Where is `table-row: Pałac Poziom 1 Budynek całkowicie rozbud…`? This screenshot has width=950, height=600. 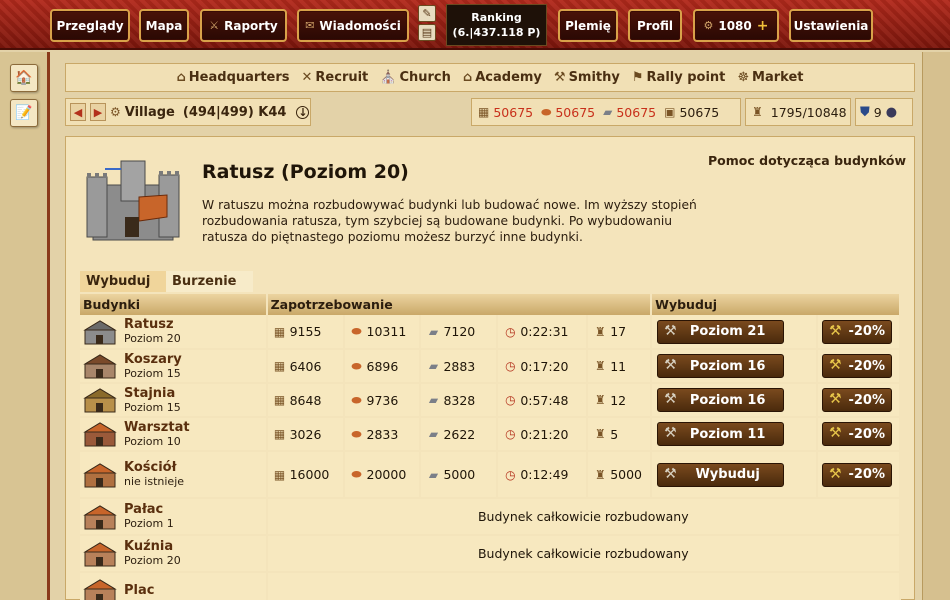 table-row: Pałac Poziom 1 Budynek całkowicie rozbud… is located at coordinates (491, 517).